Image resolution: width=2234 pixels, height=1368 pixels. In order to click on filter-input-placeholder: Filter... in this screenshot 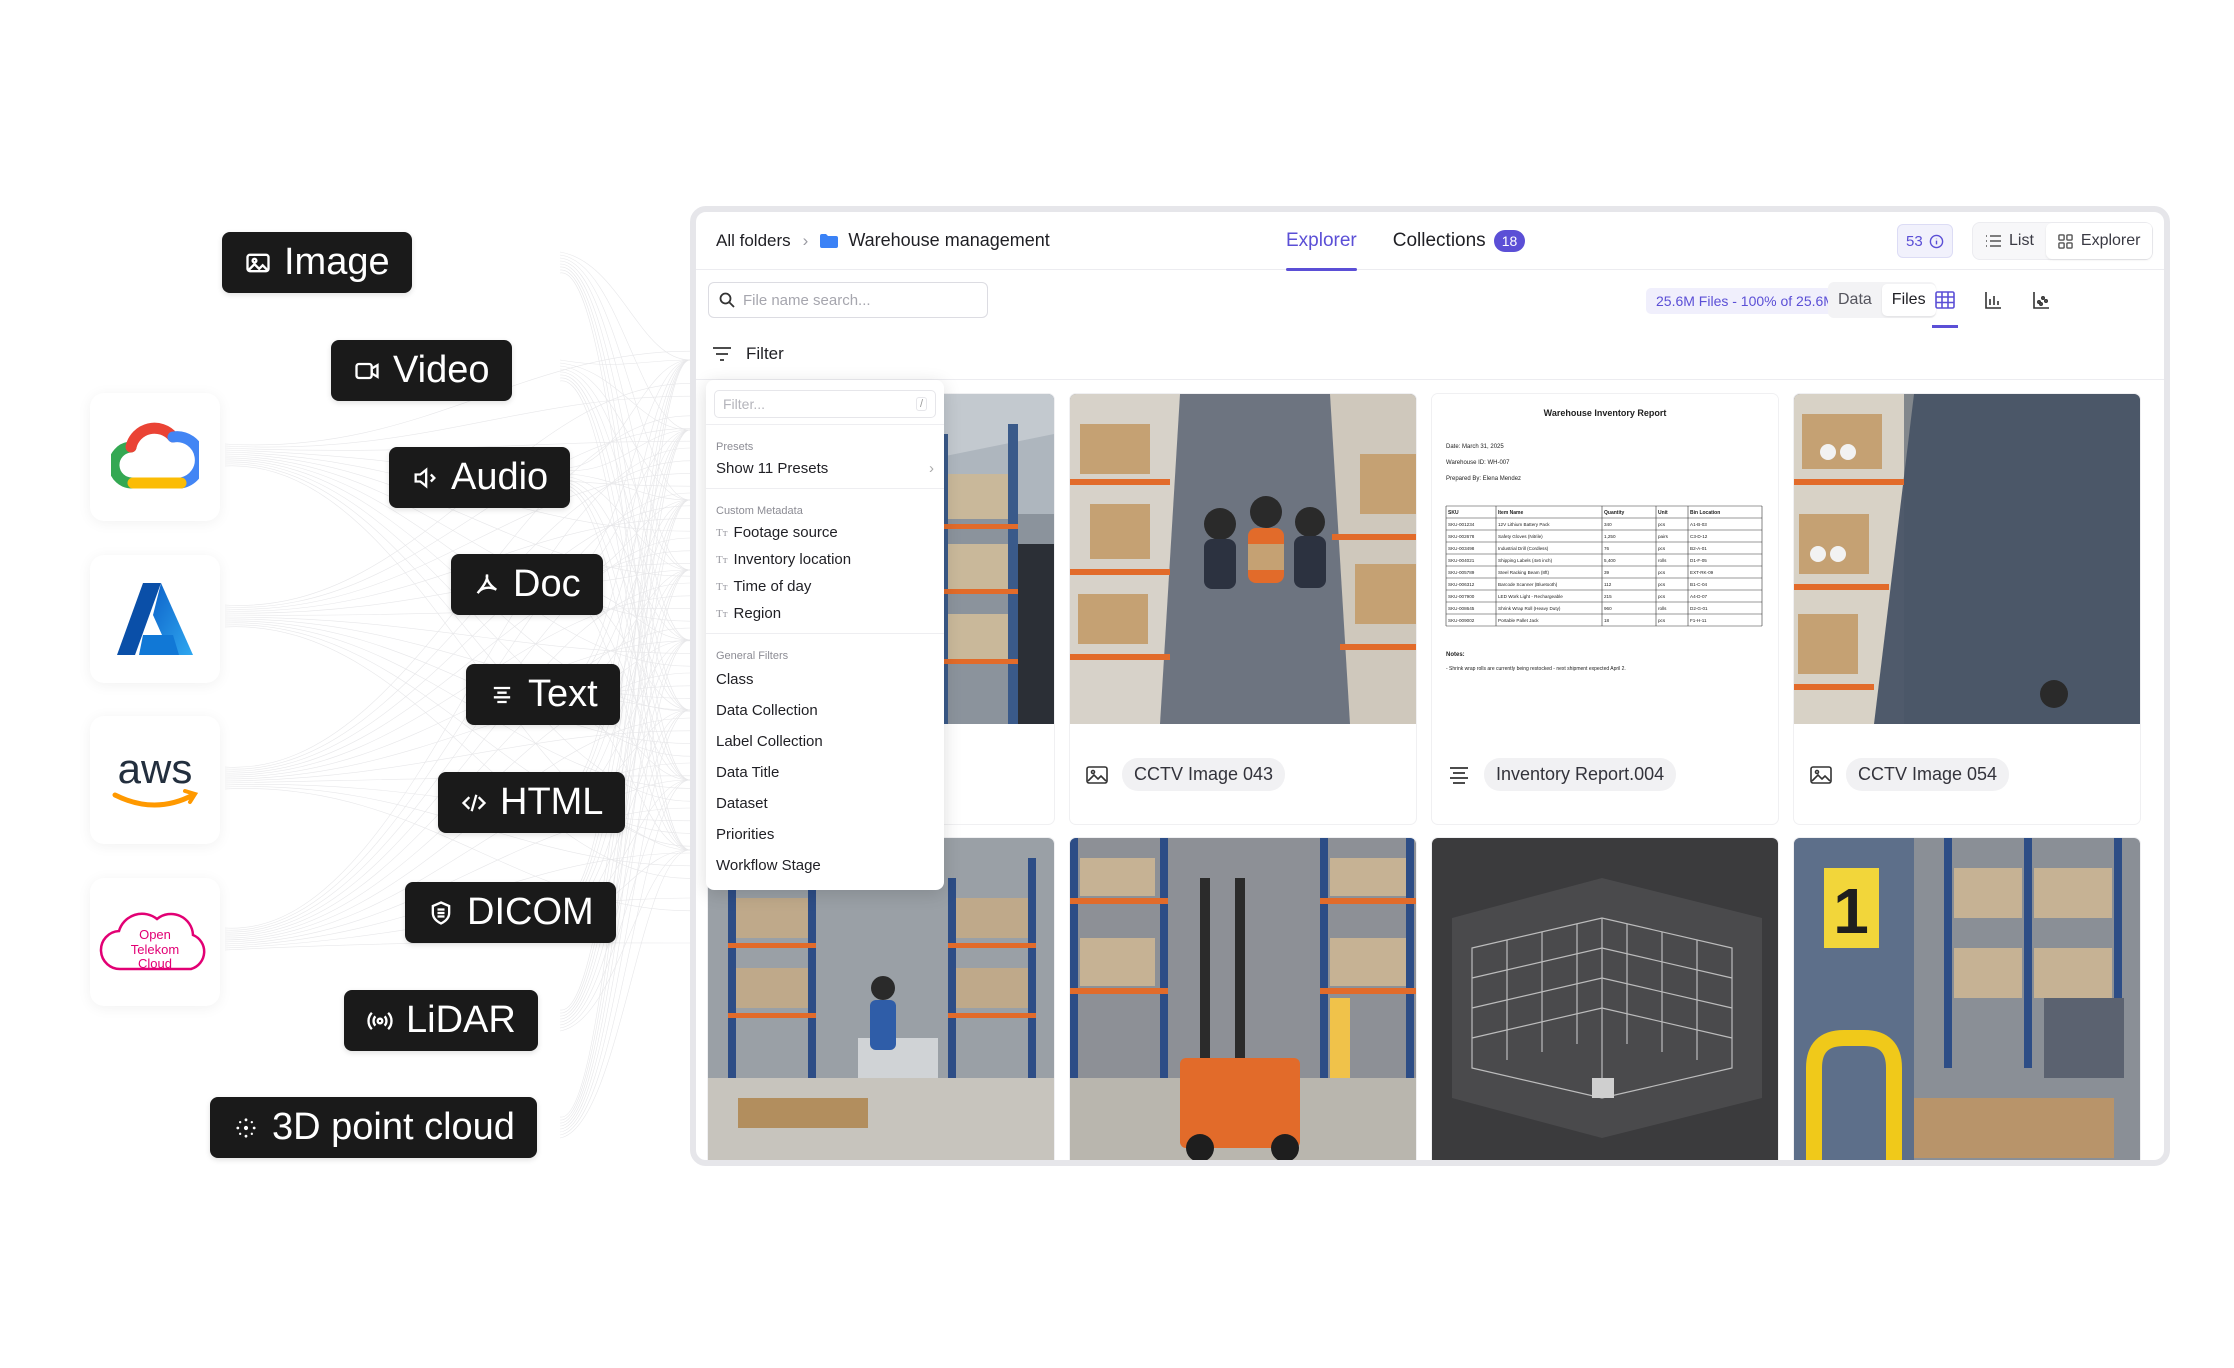, I will do `click(744, 404)`.